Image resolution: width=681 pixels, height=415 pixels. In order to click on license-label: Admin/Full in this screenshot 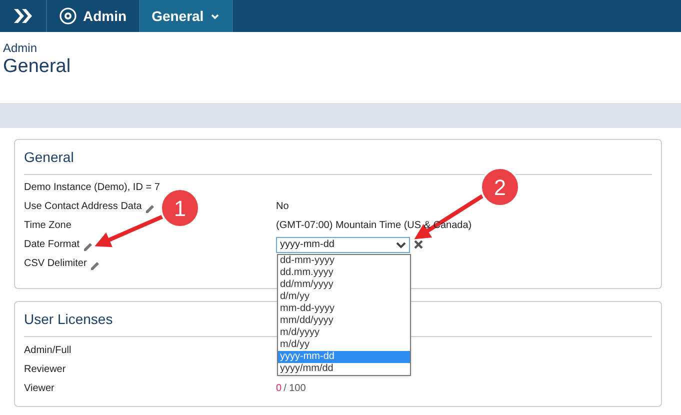, I will do `click(48, 351)`.